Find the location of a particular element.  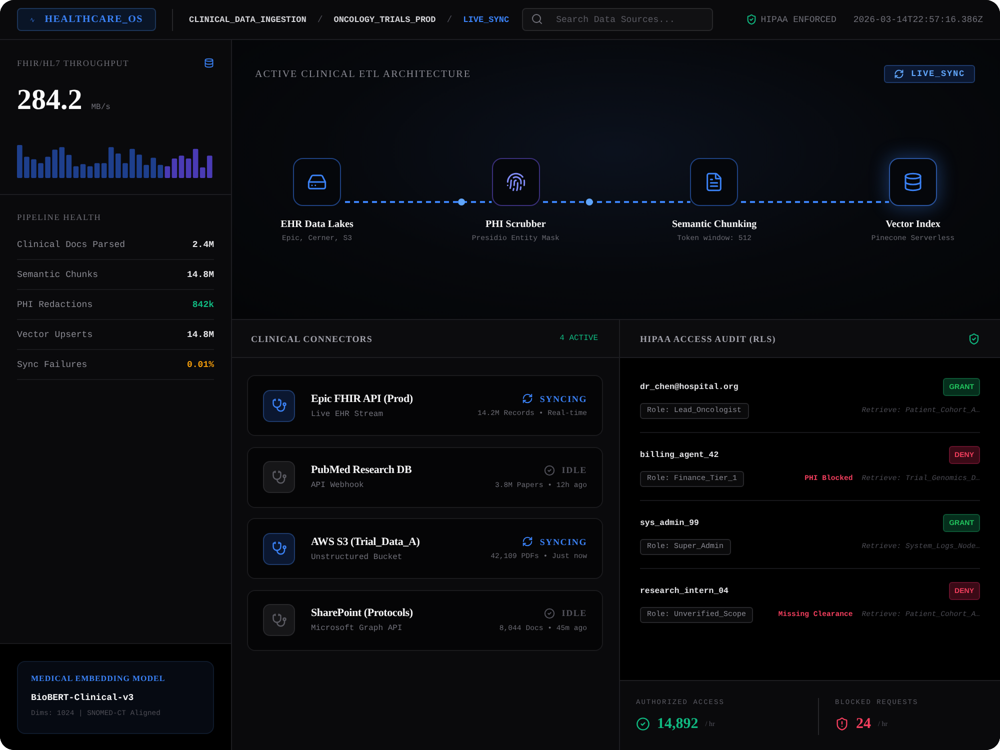

throughput-unit: MB/s is located at coordinates (100, 107).